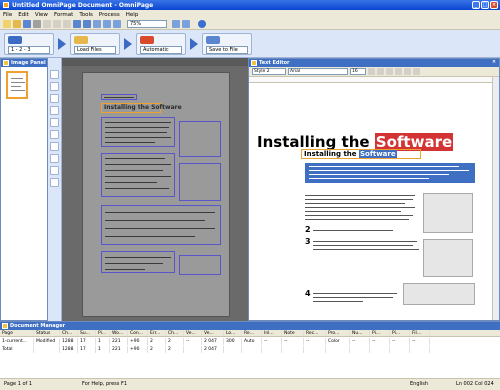 This screenshot has width=500, height=390. What do you see at coordinates (17, 349) in the screenshot?
I see `table-cell: Total` at bounding box center [17, 349].